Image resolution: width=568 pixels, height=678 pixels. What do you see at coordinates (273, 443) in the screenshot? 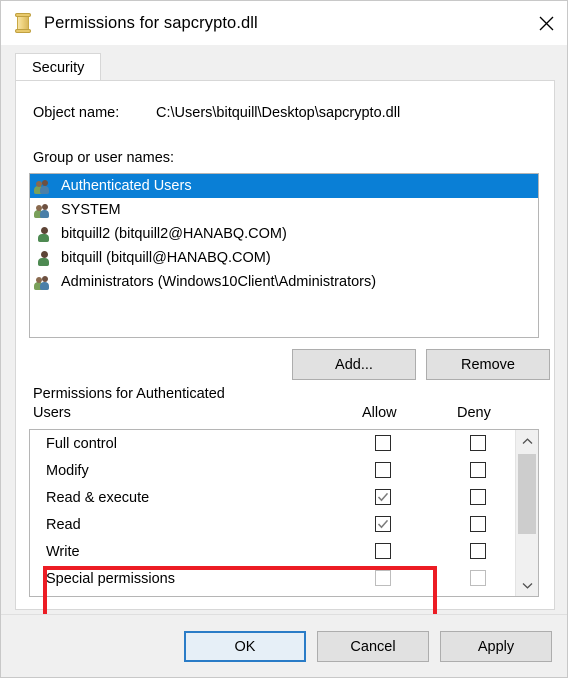
I see `table-row: Full control` at bounding box center [273, 443].